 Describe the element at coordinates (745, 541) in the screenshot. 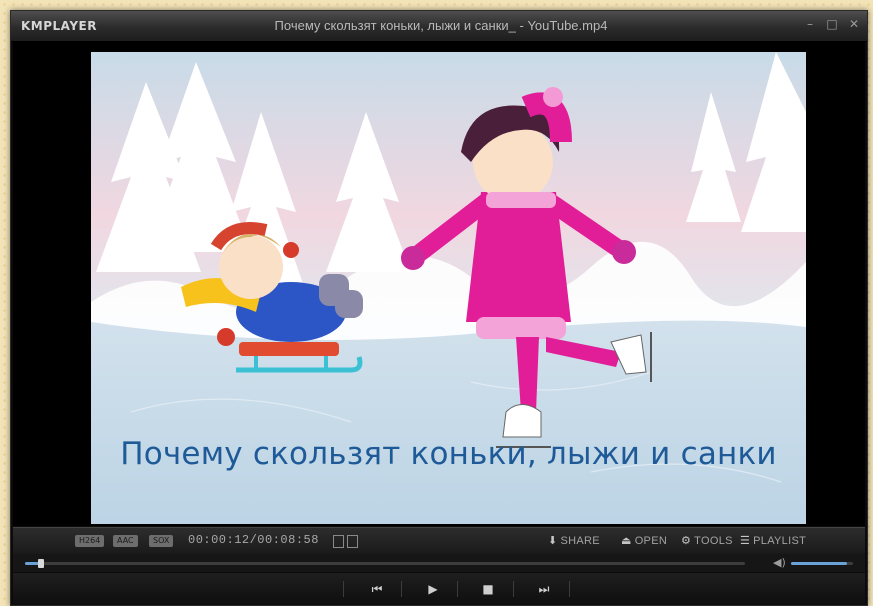

I see `list-icon: ☰` at that location.